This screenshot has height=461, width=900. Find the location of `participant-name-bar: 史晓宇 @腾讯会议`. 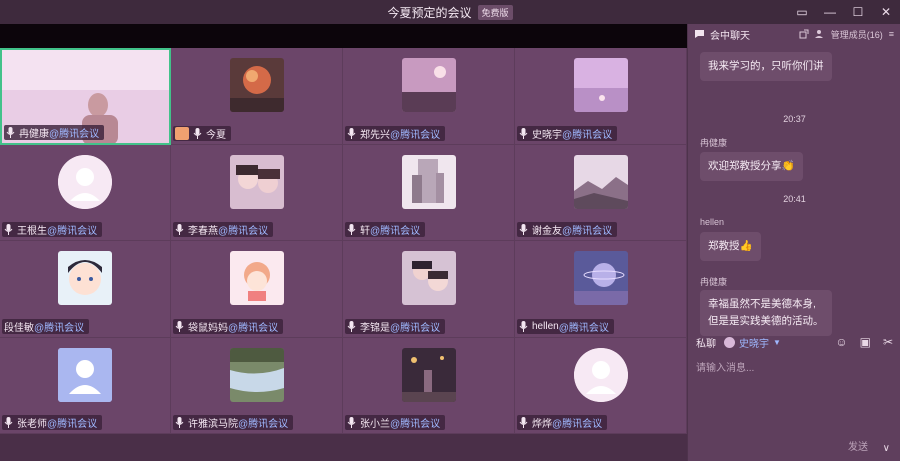

participant-name-bar: 史晓宇 @腾讯会议 is located at coordinates (567, 133).